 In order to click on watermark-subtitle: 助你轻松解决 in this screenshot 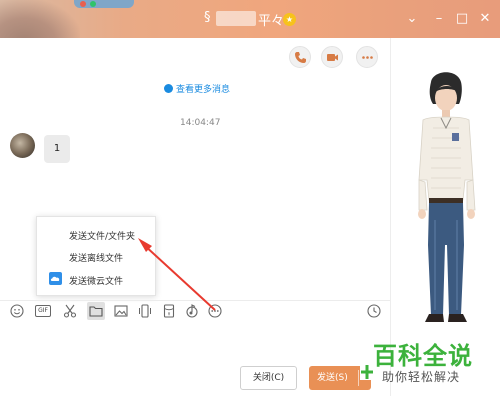, I will do `click(421, 377)`.